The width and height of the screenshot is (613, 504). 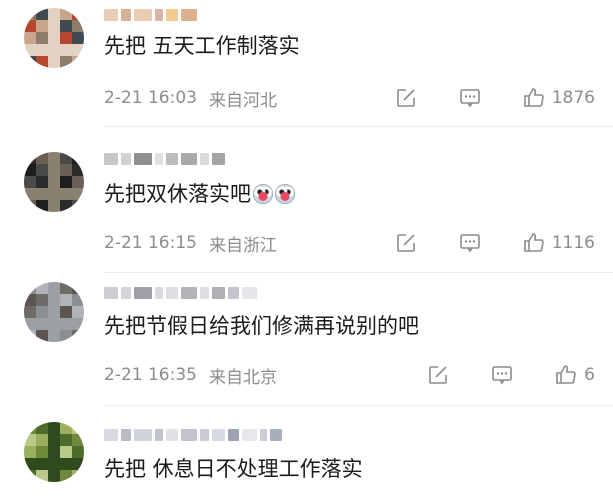 I want to click on comment-meta: 2-21 16:35 来自北京 6, so click(x=349, y=375).